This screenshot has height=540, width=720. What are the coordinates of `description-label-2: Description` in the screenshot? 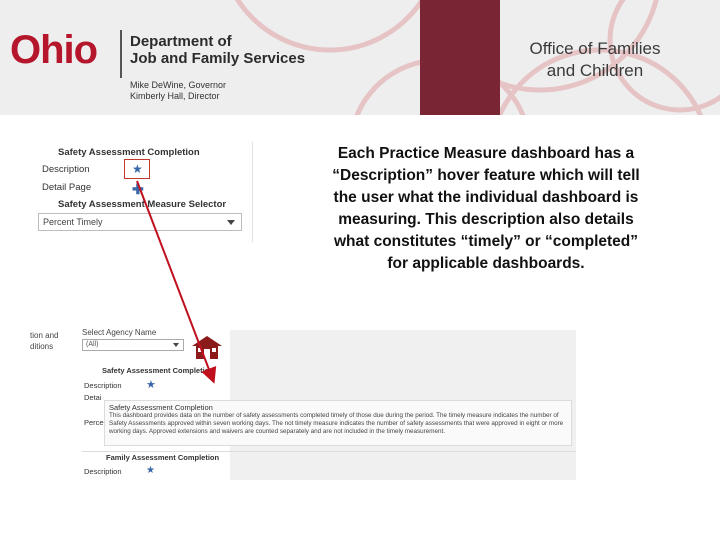 It's located at (103, 471).